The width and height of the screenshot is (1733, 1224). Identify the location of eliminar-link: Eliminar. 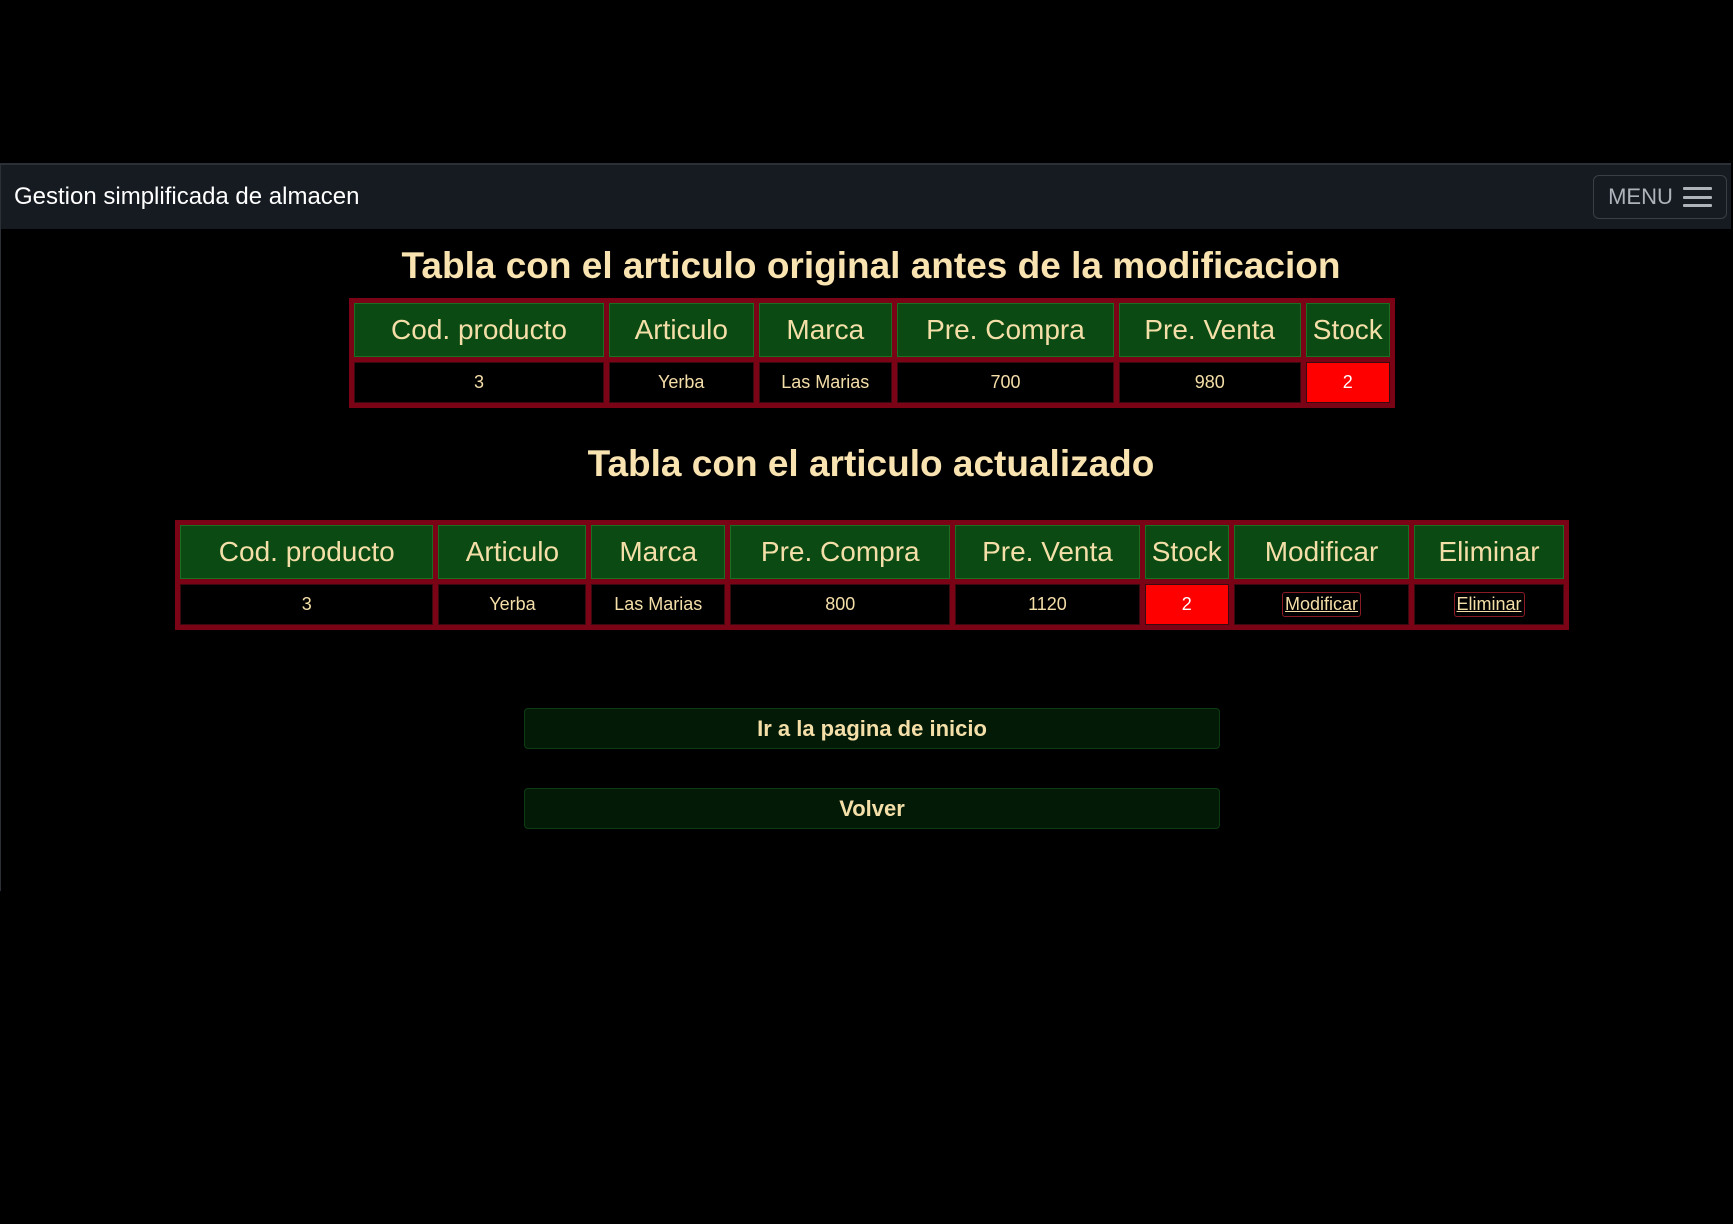
(1489, 604).